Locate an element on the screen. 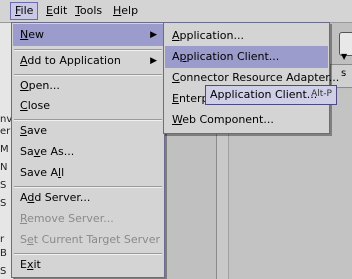 The width and height of the screenshot is (352, 279). file-menu-set-target-server: Set Current Target Server is located at coordinates (88, 240).